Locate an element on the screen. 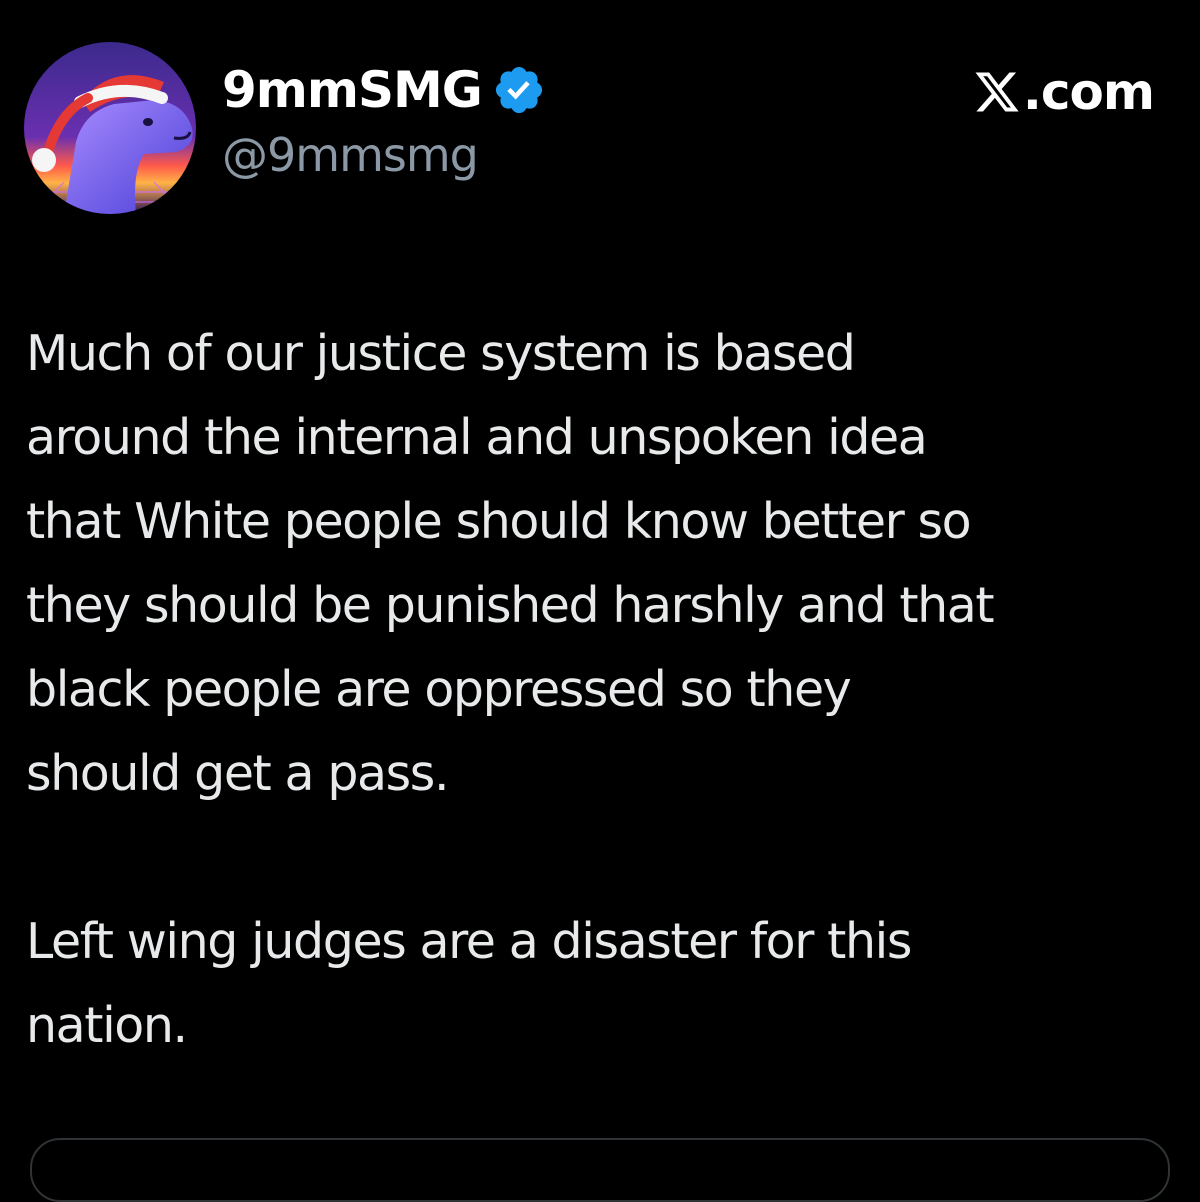  post-line: around the internal and unspoken idea is located at coordinates (477, 437).